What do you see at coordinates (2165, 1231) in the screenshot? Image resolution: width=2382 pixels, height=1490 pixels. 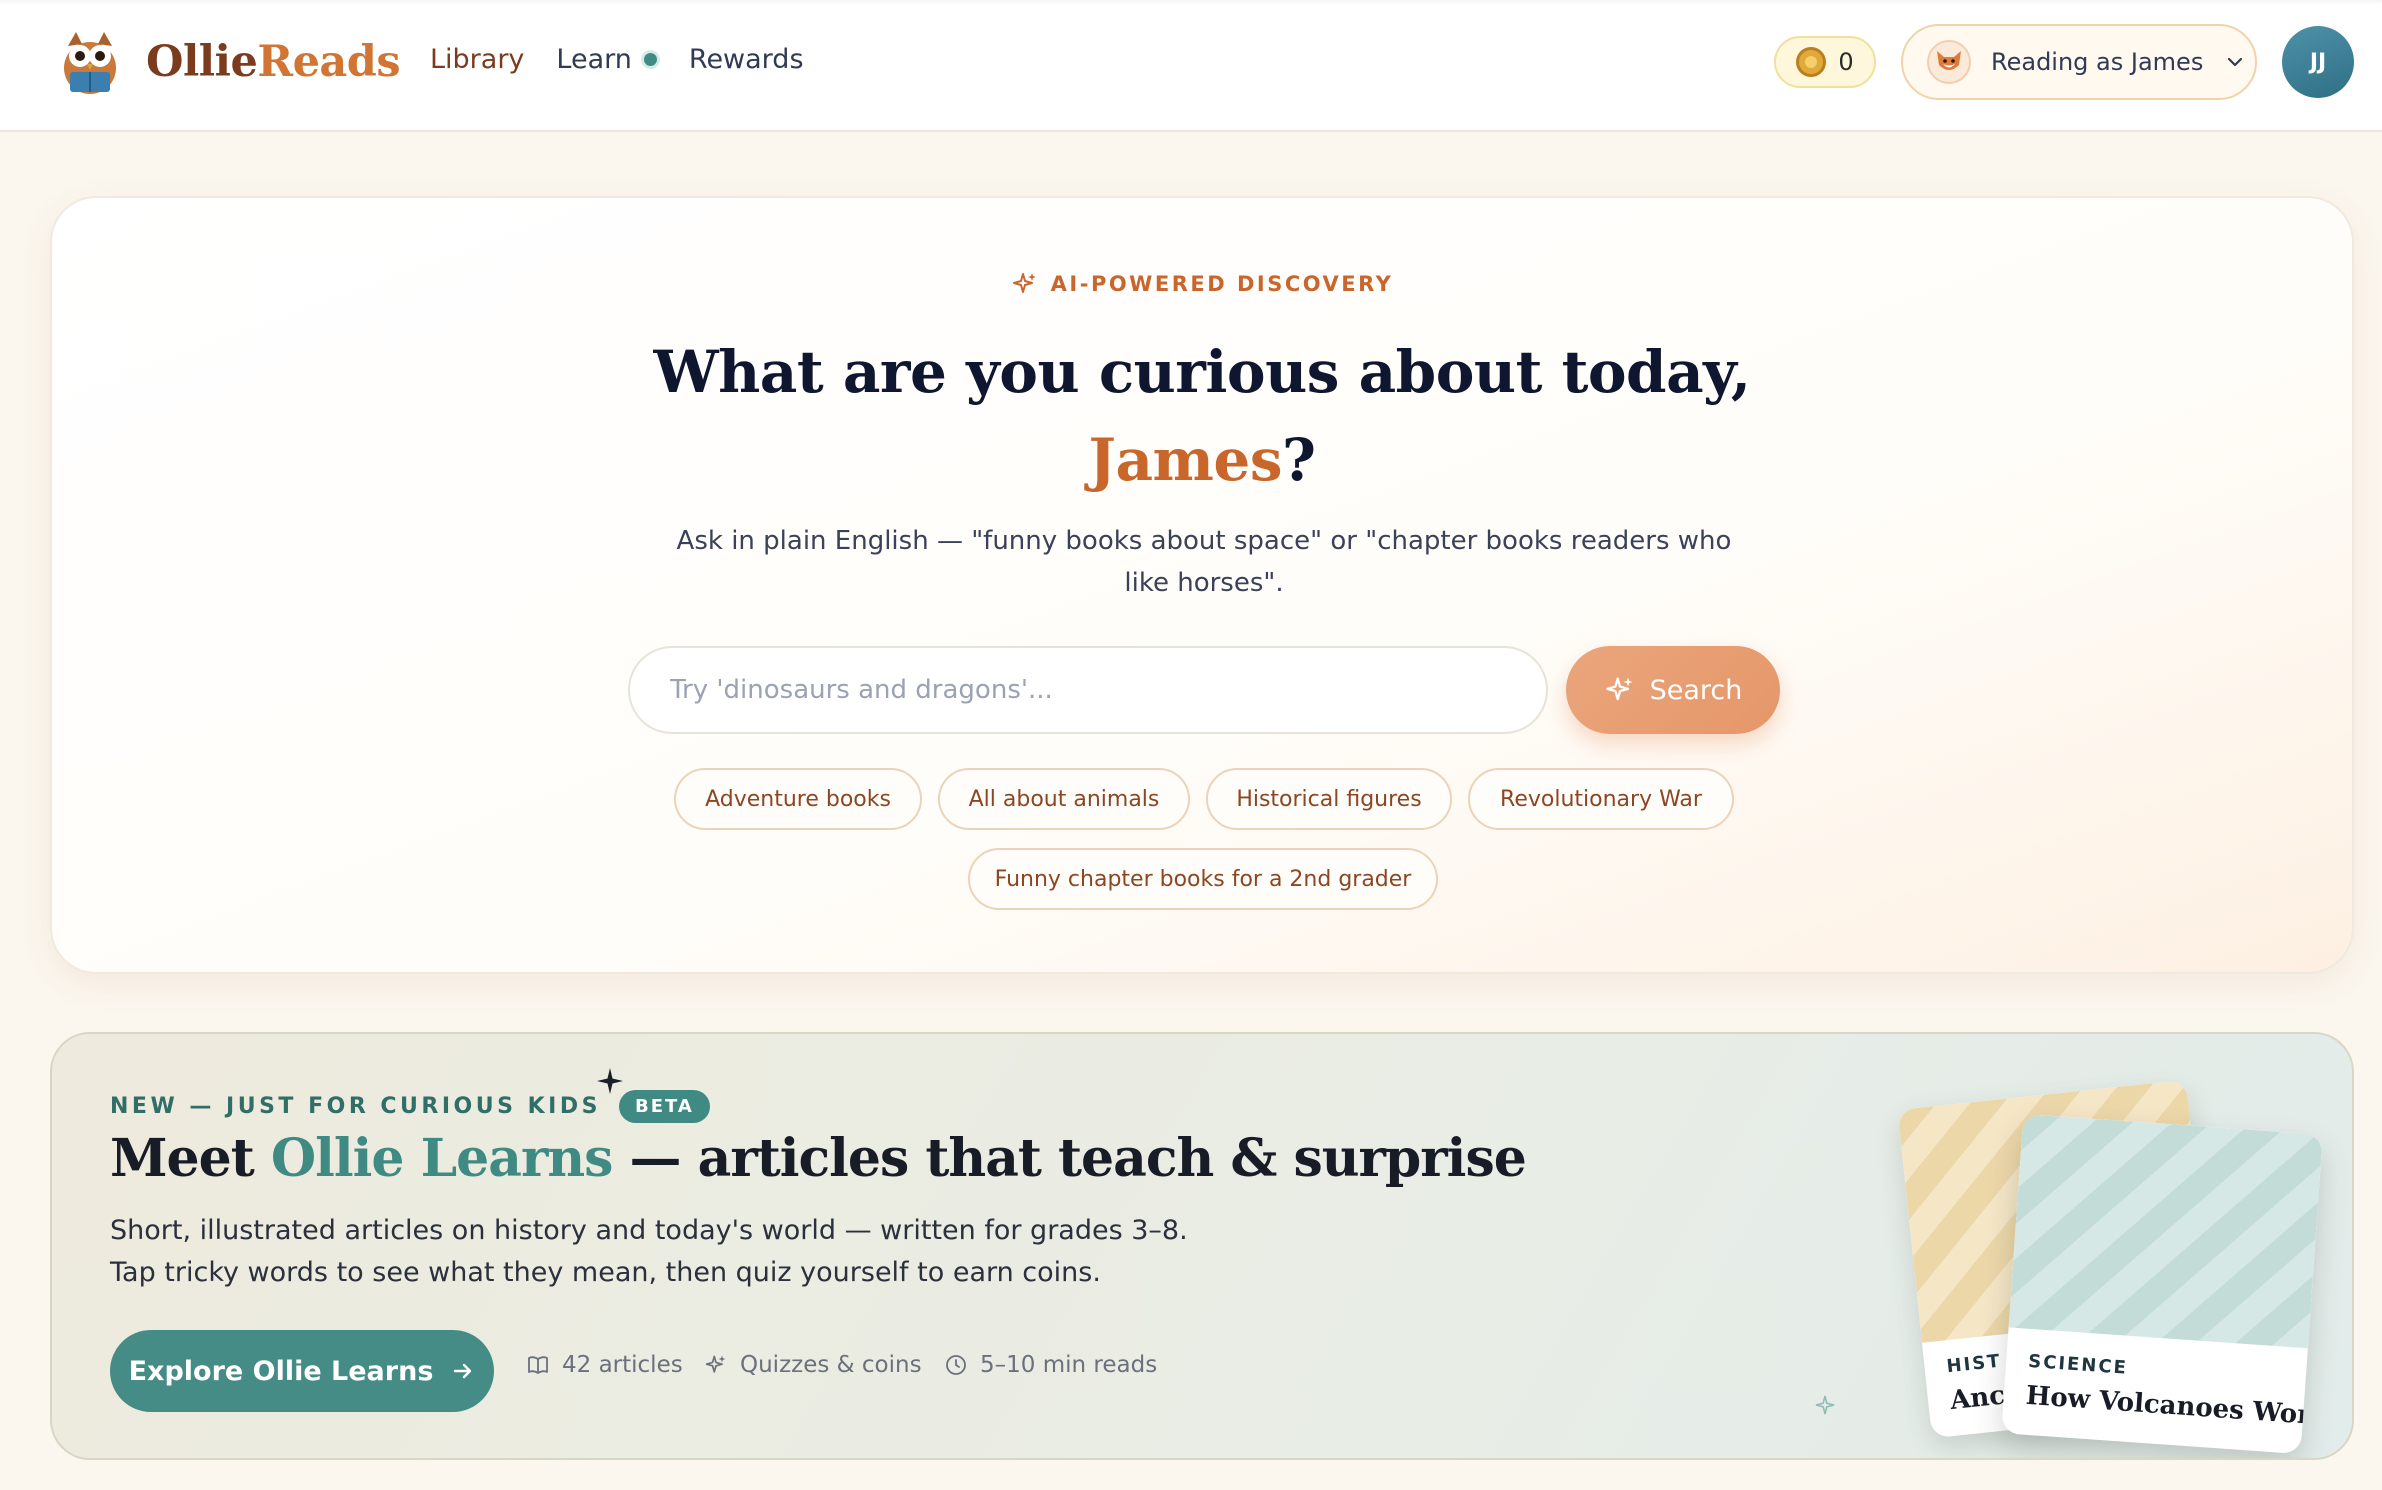 I see `article-illustration` at bounding box center [2165, 1231].